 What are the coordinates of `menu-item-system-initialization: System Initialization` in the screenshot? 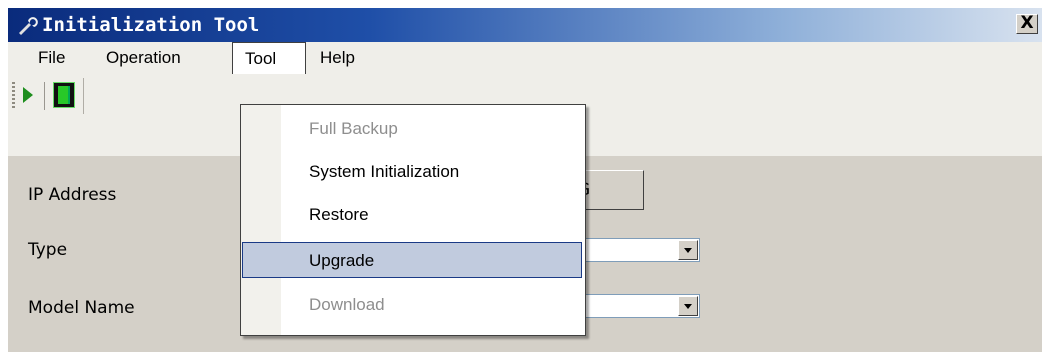 It's located at (413, 172).